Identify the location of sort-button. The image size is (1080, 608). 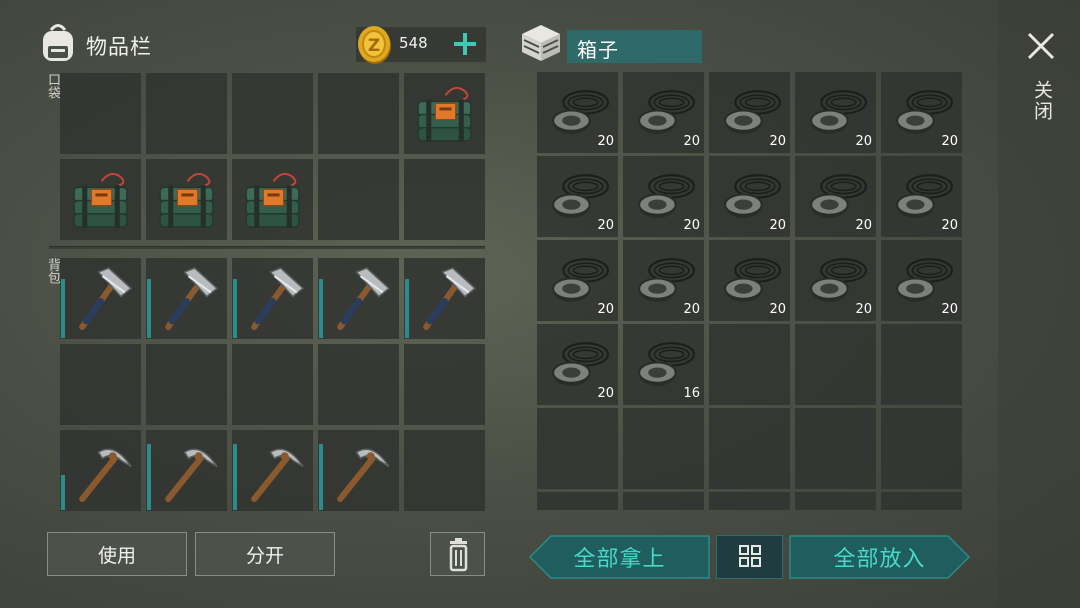
(749, 557).